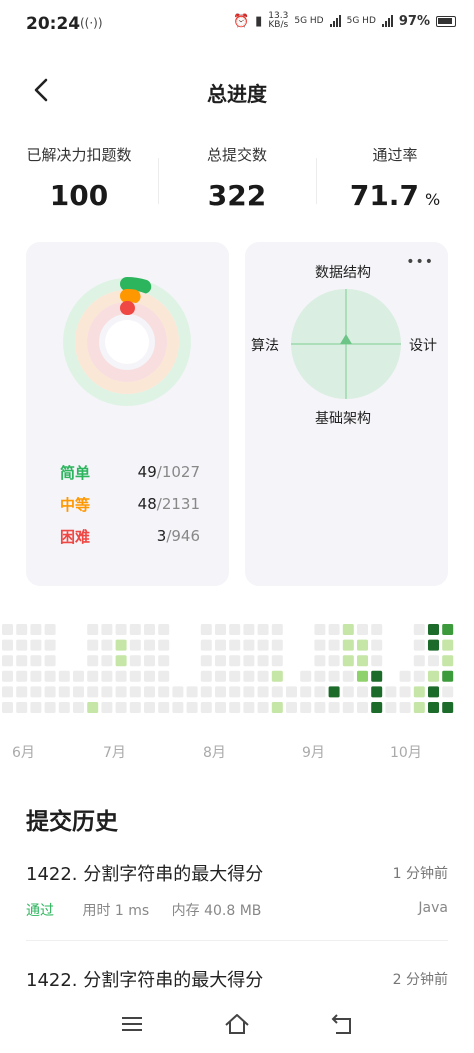 This screenshot has height=1053, width=474. What do you see at coordinates (237, 180) in the screenshot?
I see `stats-row: 已解决力扣题数 100 总提交数 322 通过率 71.7%` at bounding box center [237, 180].